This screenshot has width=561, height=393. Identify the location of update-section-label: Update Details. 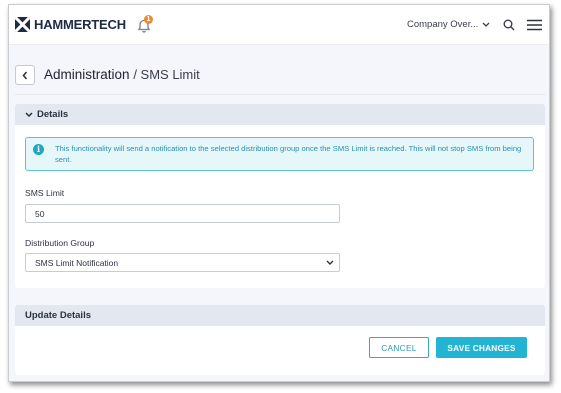
(58, 315).